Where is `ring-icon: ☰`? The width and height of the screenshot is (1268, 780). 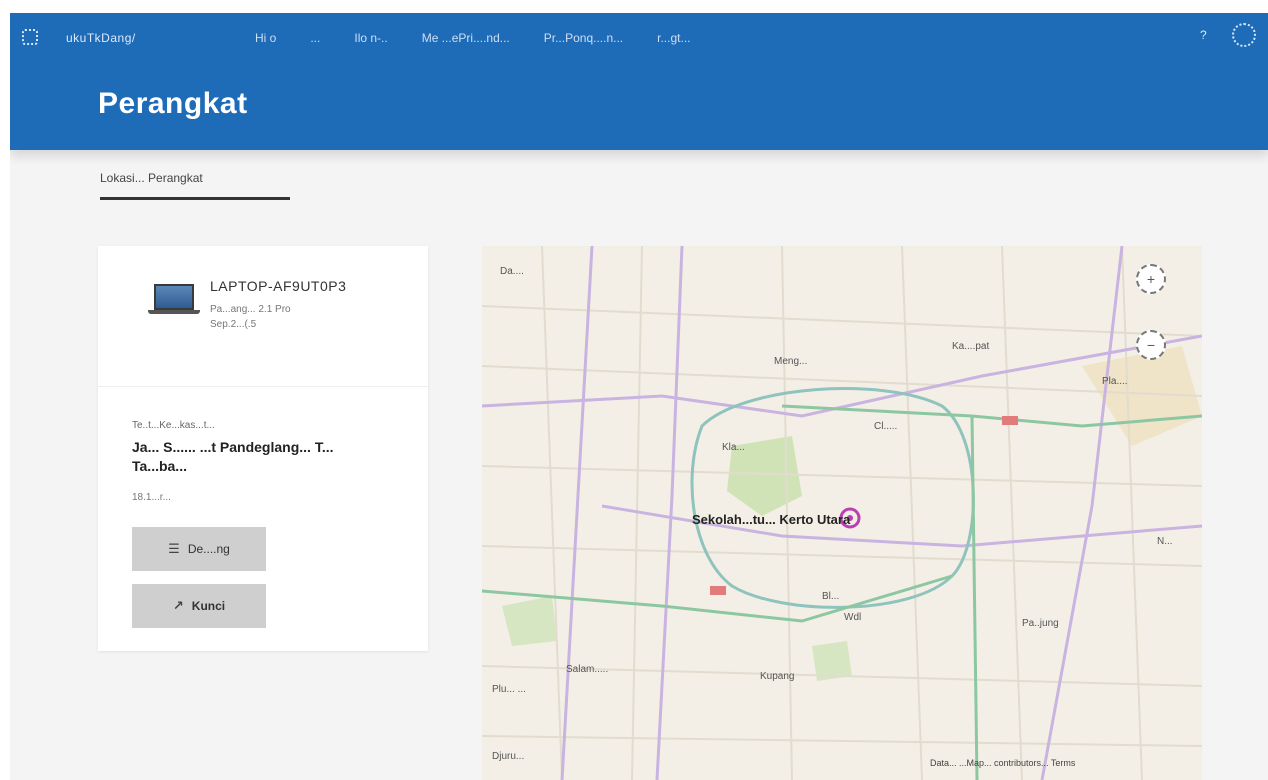
ring-icon: ☰ is located at coordinates (174, 548).